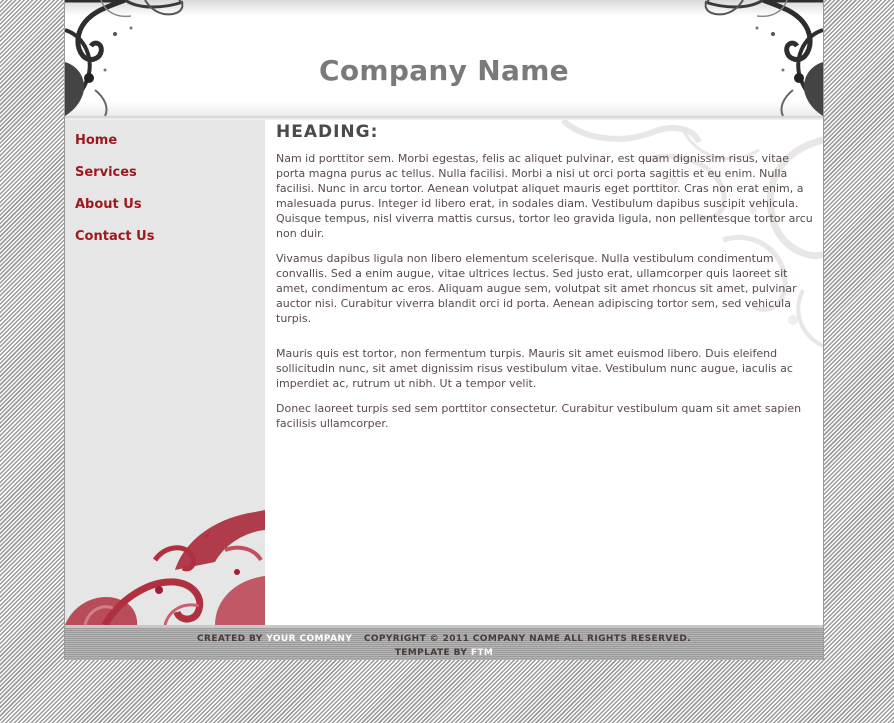  Describe the element at coordinates (431, 653) in the screenshot. I see `template-by-label: TEMPLATE BY` at that location.